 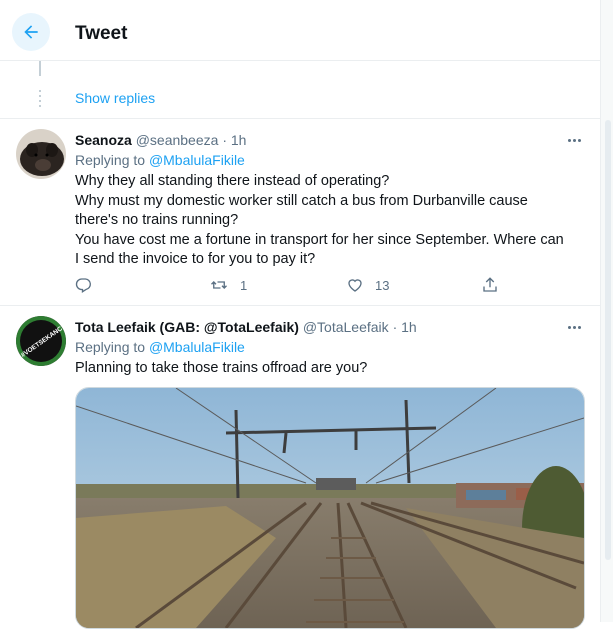 I want to click on page-title: Tweet, so click(x=101, y=33).